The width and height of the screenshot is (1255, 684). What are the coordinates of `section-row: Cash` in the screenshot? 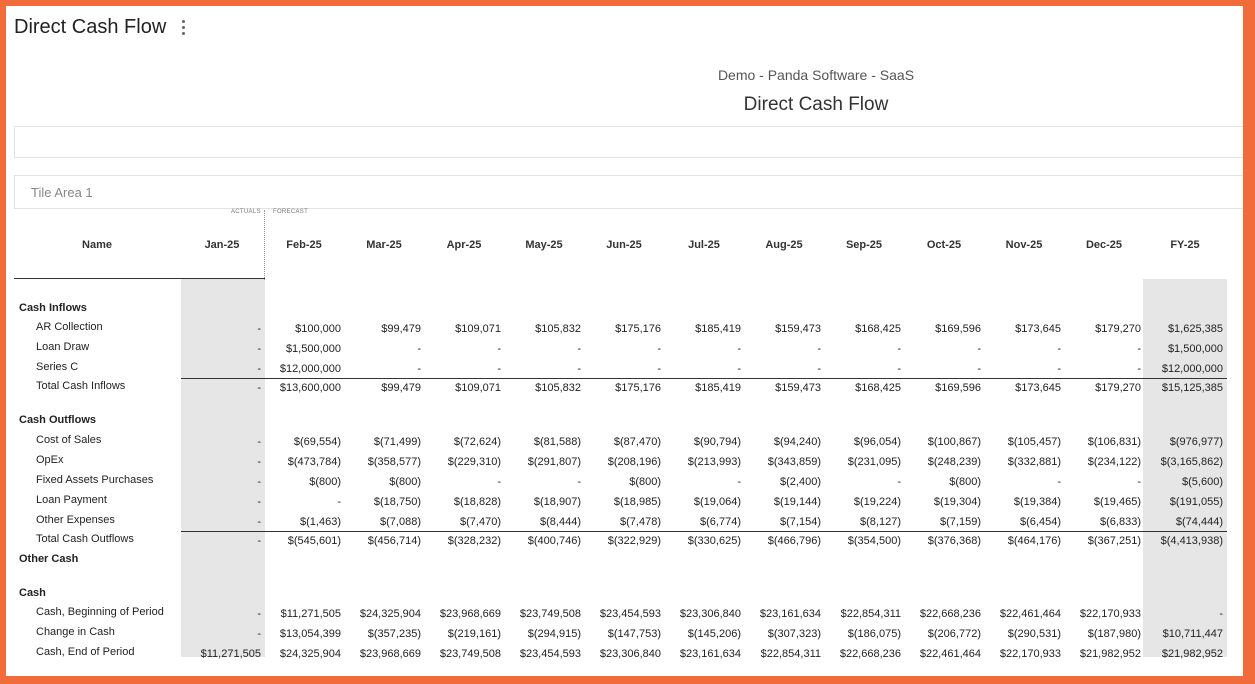 It's located at (621, 597).